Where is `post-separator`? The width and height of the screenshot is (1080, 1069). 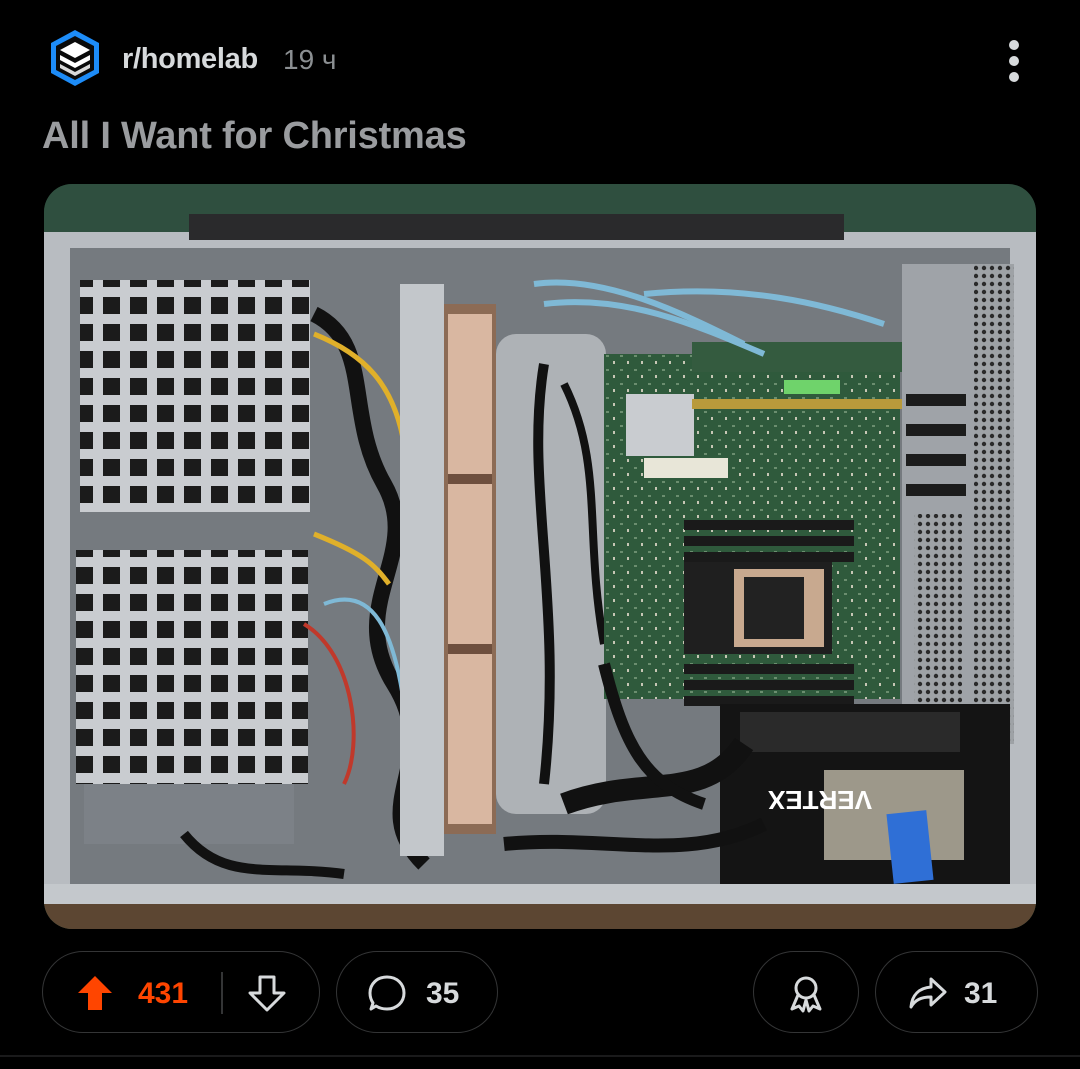
post-separator is located at coordinates (540, 1056).